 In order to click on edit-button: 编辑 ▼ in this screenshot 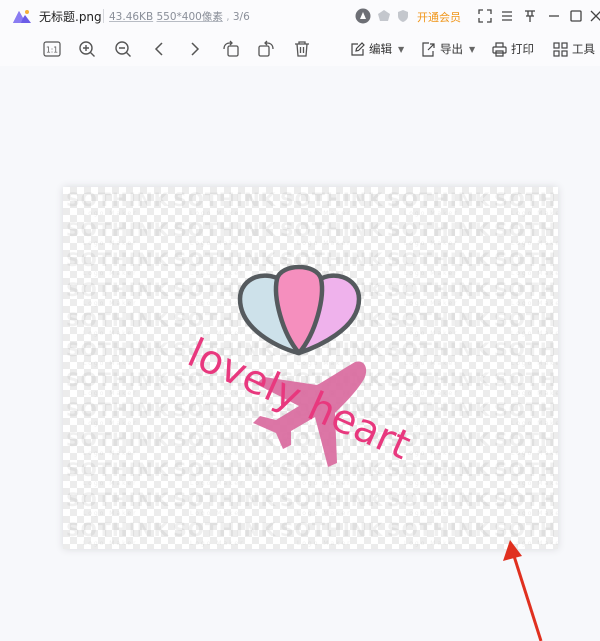, I will do `click(377, 49)`.